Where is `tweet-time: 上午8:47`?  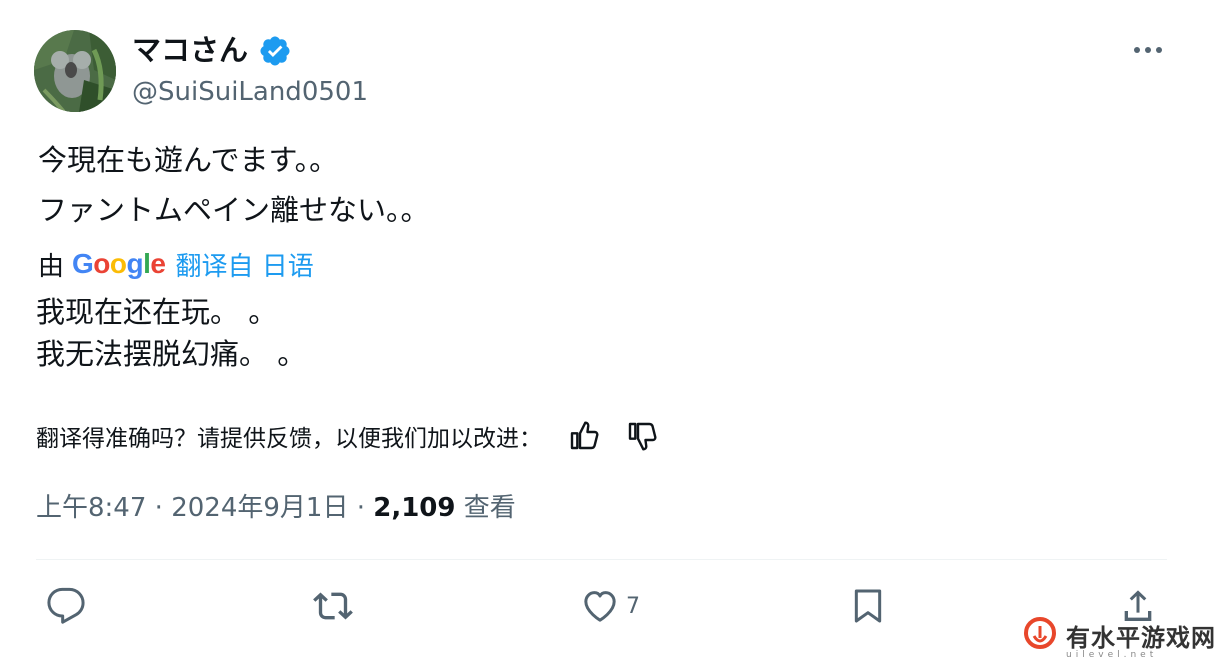
tweet-time: 上午8:47 is located at coordinates (91, 508).